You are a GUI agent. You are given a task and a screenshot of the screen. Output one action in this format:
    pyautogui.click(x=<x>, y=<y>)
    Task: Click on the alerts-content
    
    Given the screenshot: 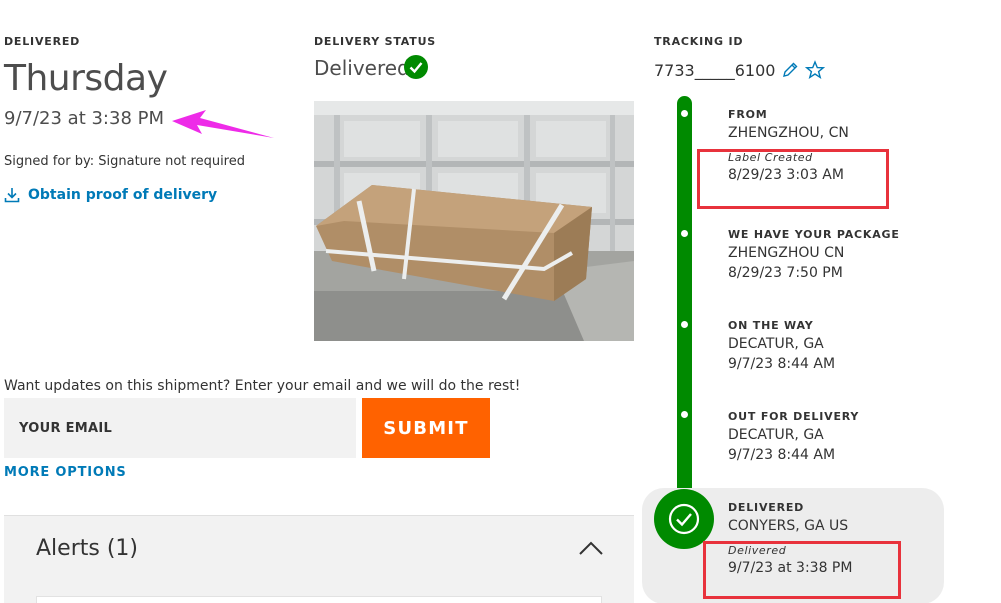 What is the action you would take?
    pyautogui.click(x=319, y=599)
    